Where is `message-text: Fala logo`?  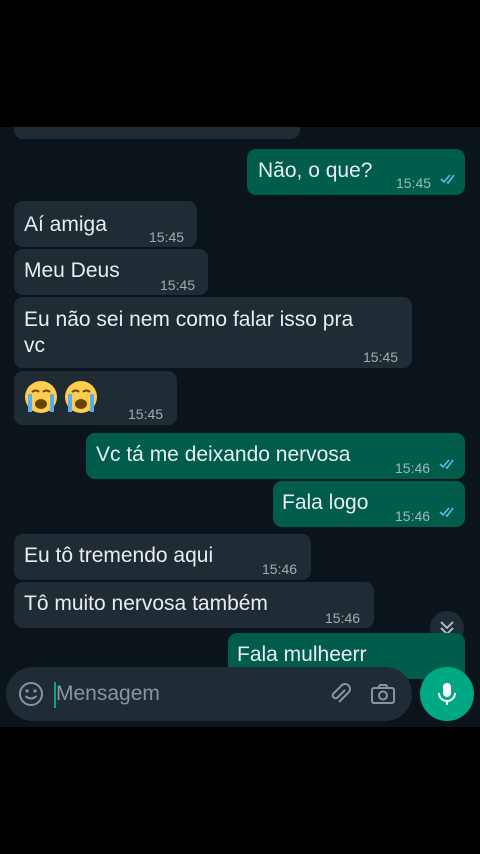
message-text: Fala logo is located at coordinates (325, 502).